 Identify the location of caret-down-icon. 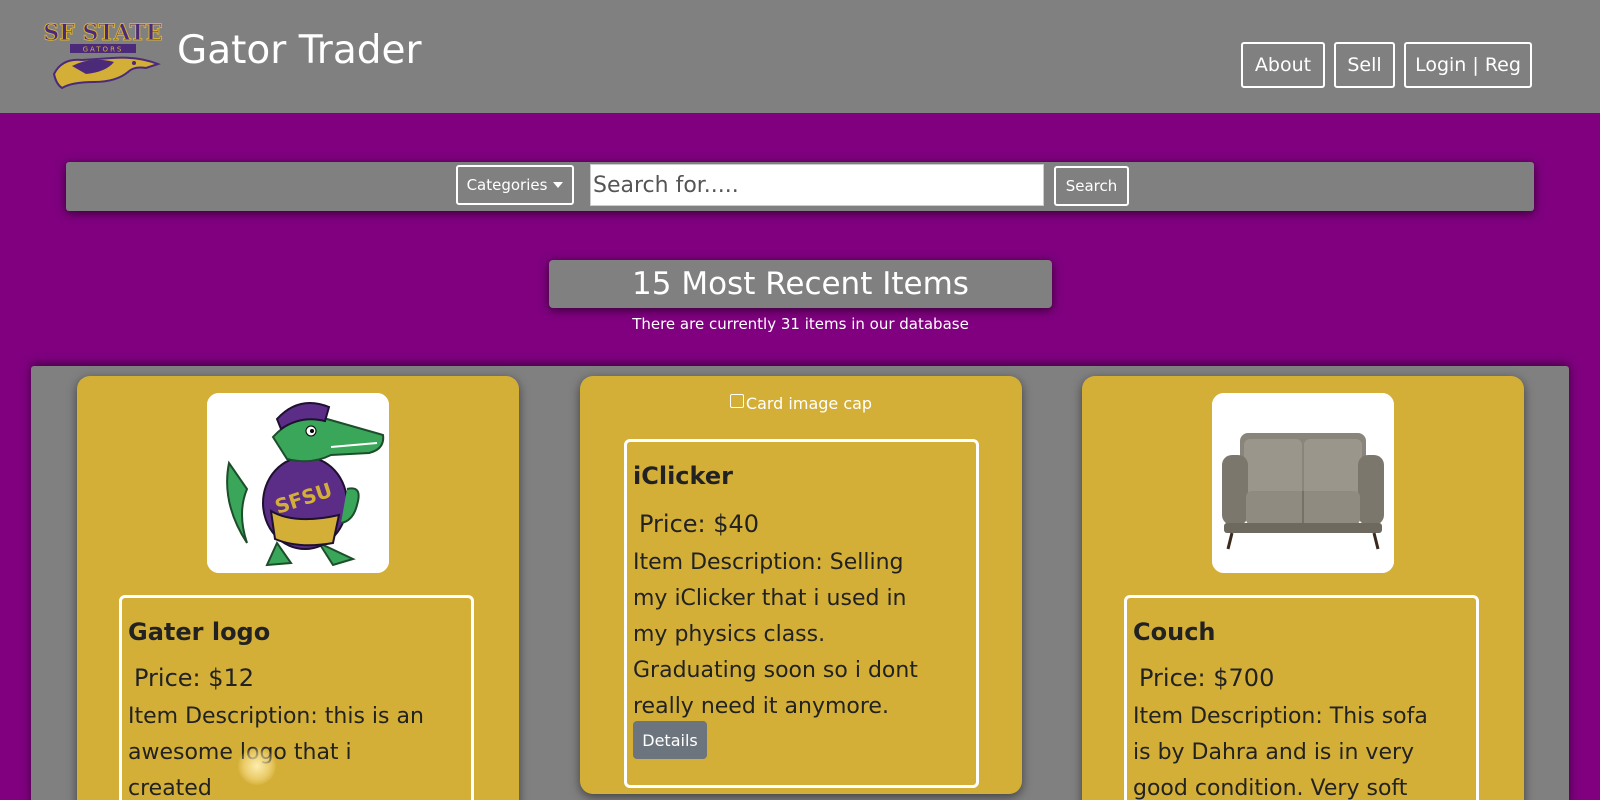
(558, 185).